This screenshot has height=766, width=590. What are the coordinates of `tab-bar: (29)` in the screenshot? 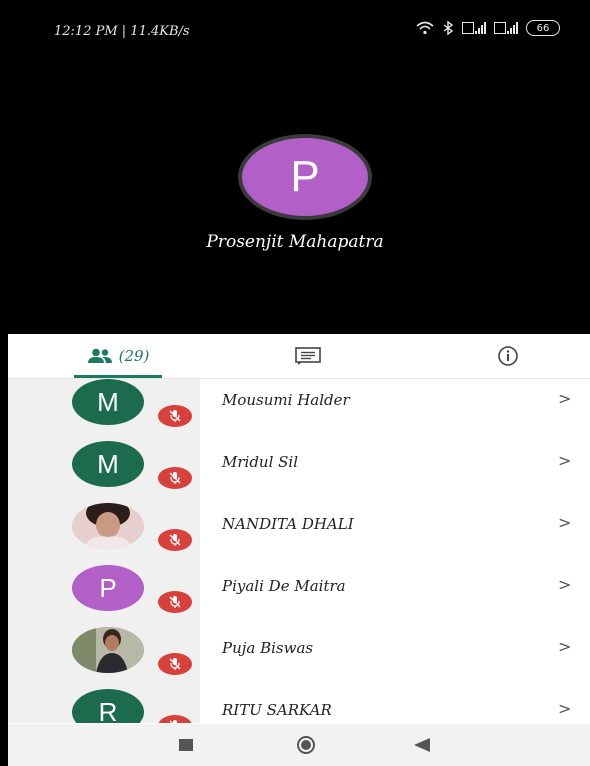 It's located at (299, 356).